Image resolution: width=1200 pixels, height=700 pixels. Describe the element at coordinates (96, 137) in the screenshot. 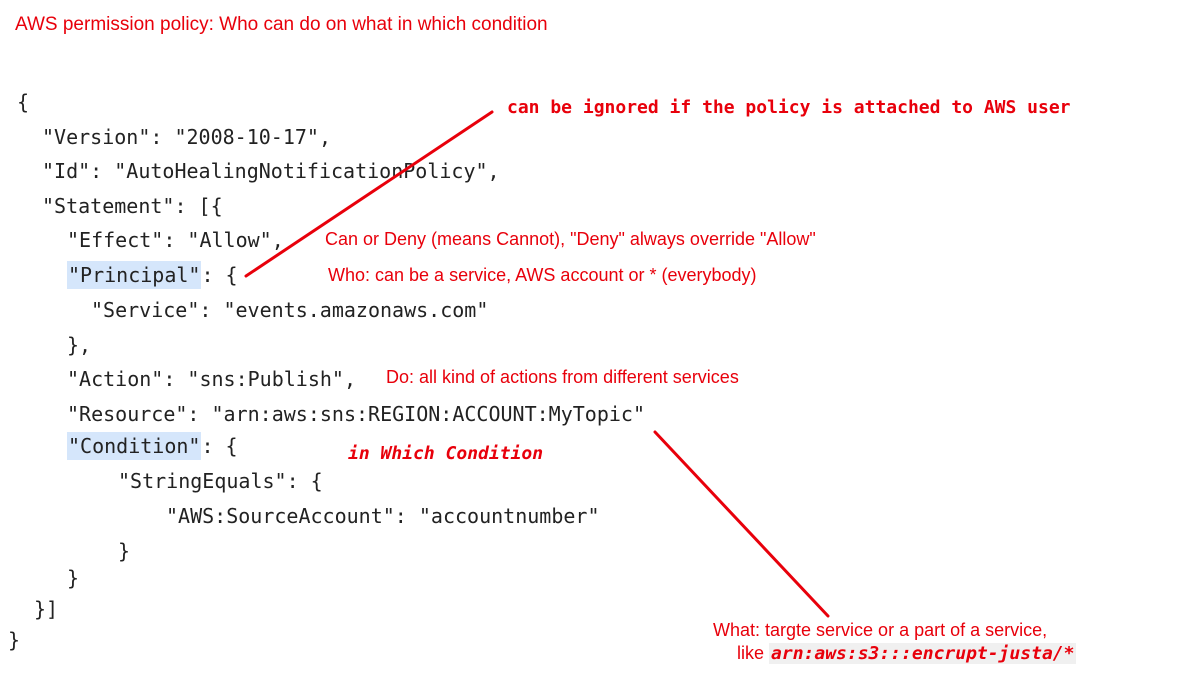

I see `version-key: "Version"` at that location.